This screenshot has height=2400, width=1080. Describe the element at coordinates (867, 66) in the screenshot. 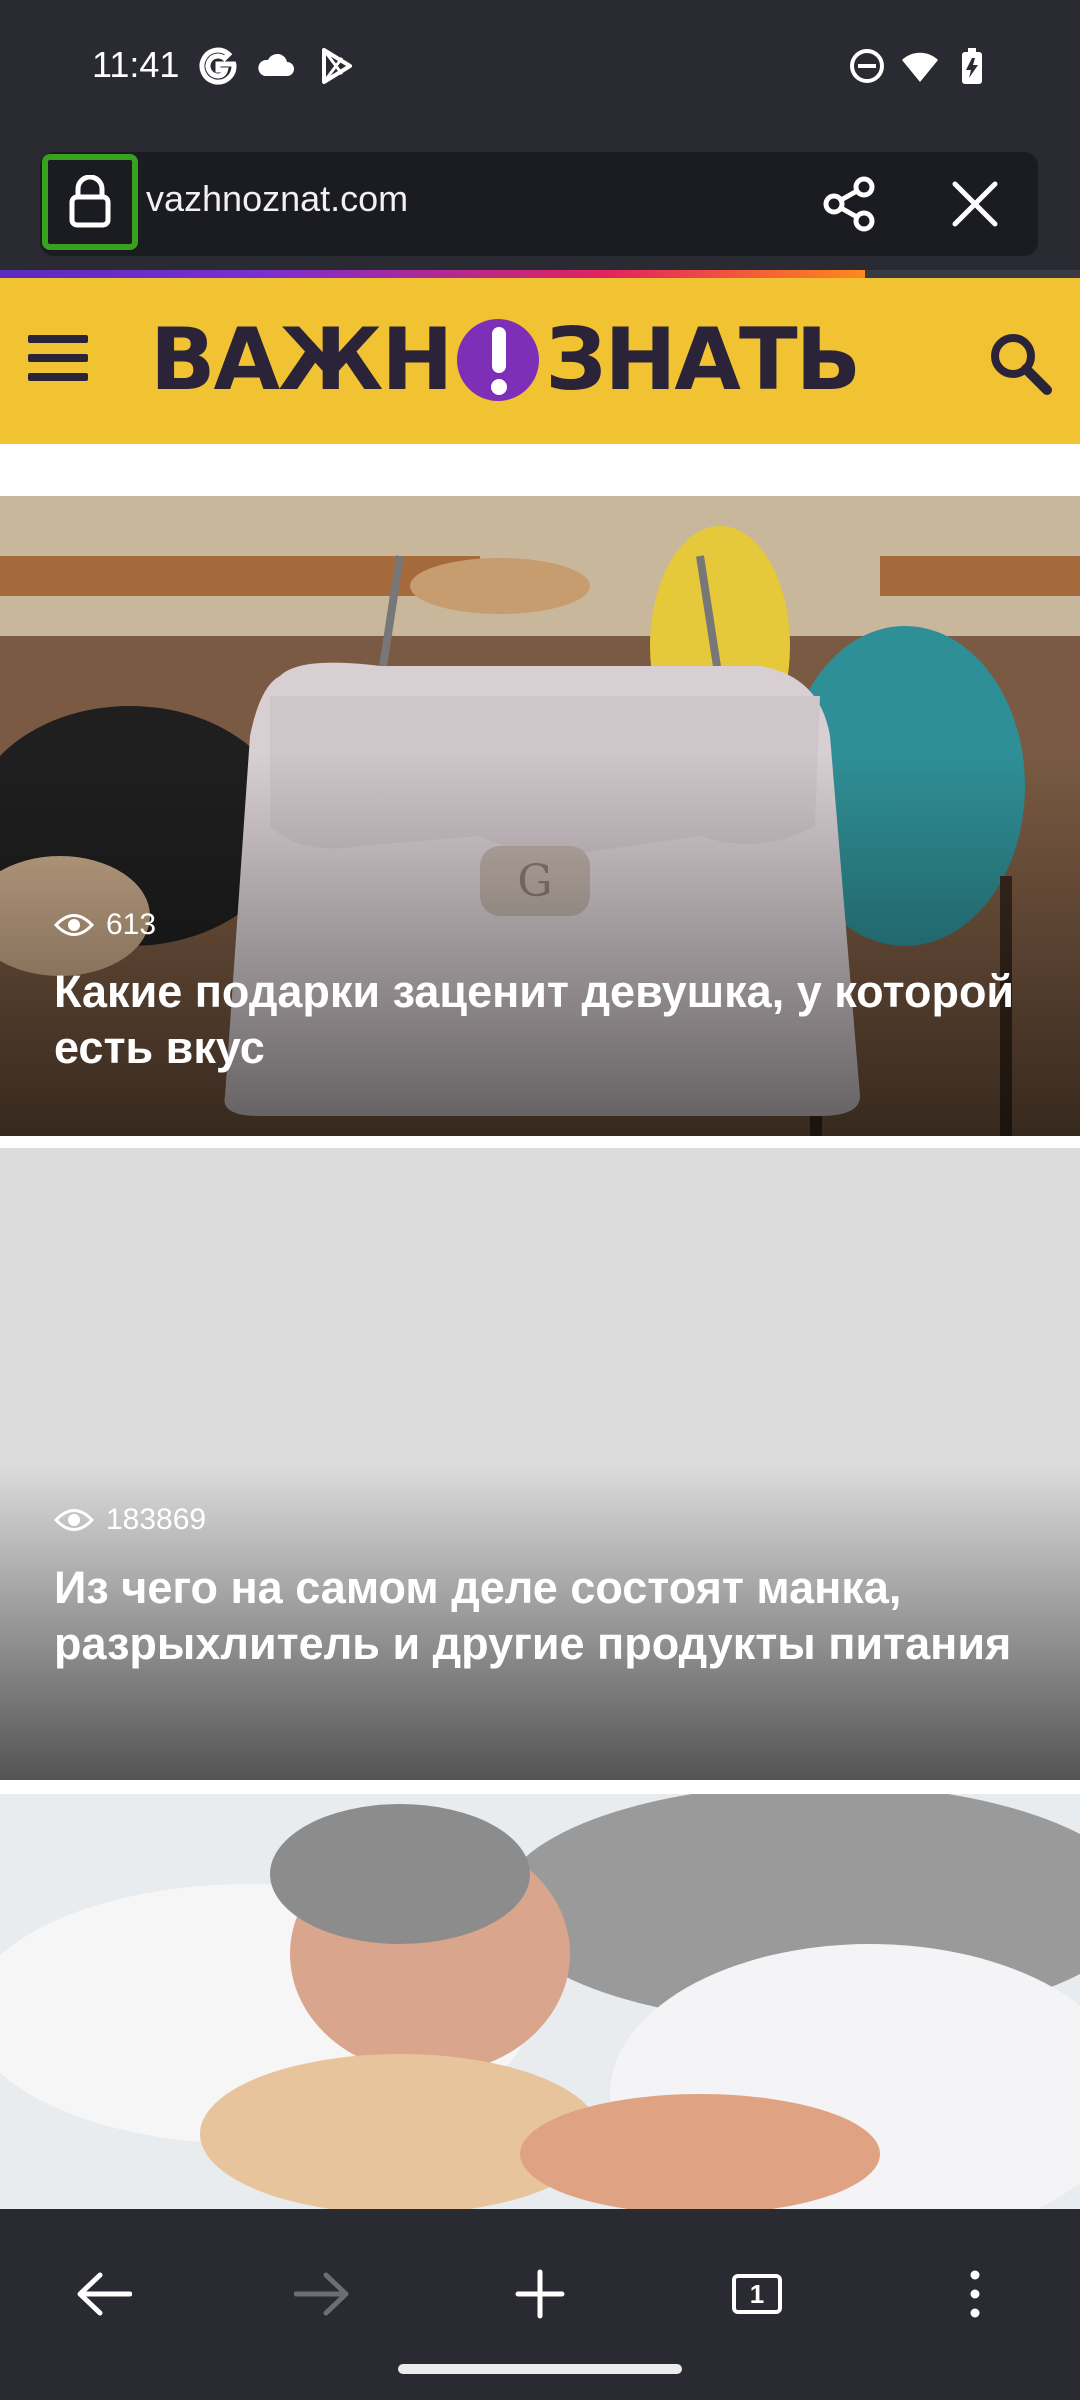

I see `dnd-icon` at that location.